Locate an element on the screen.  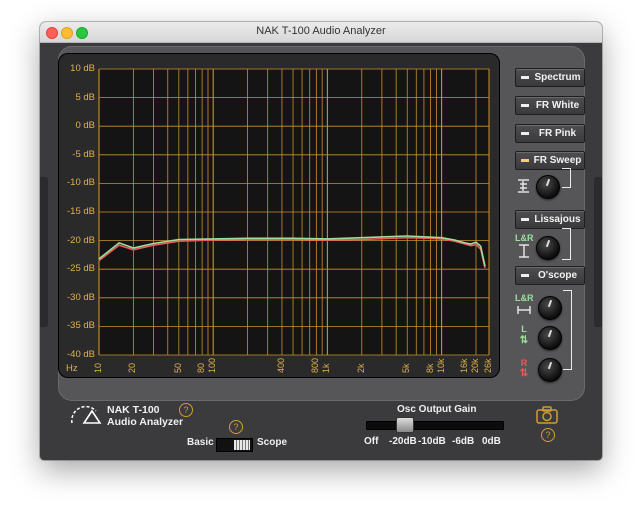
x-tick-label: 80 is located at coordinates (201, 367).